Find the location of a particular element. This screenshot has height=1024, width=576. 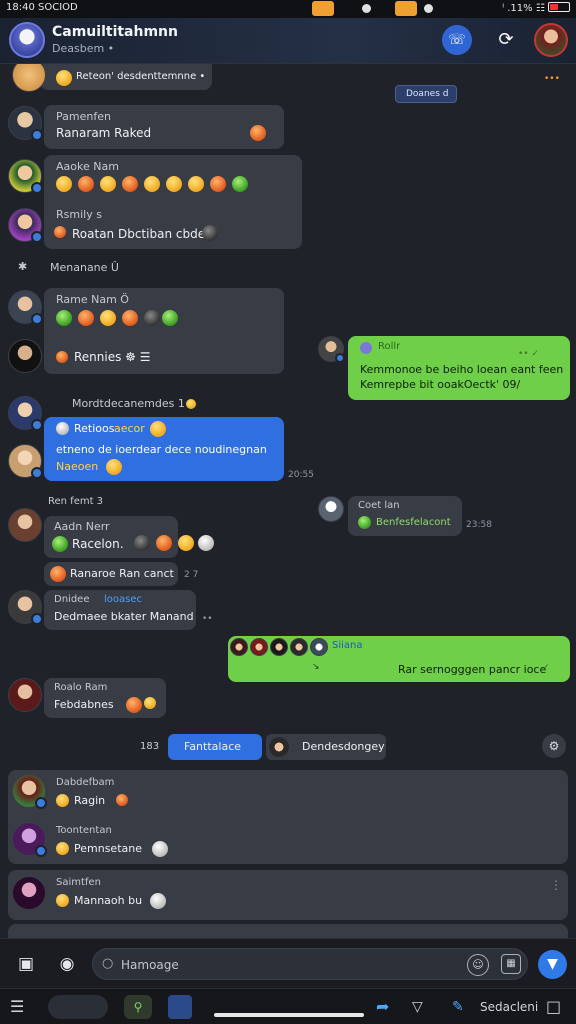

message-time: 2 7 is located at coordinates (191, 575).